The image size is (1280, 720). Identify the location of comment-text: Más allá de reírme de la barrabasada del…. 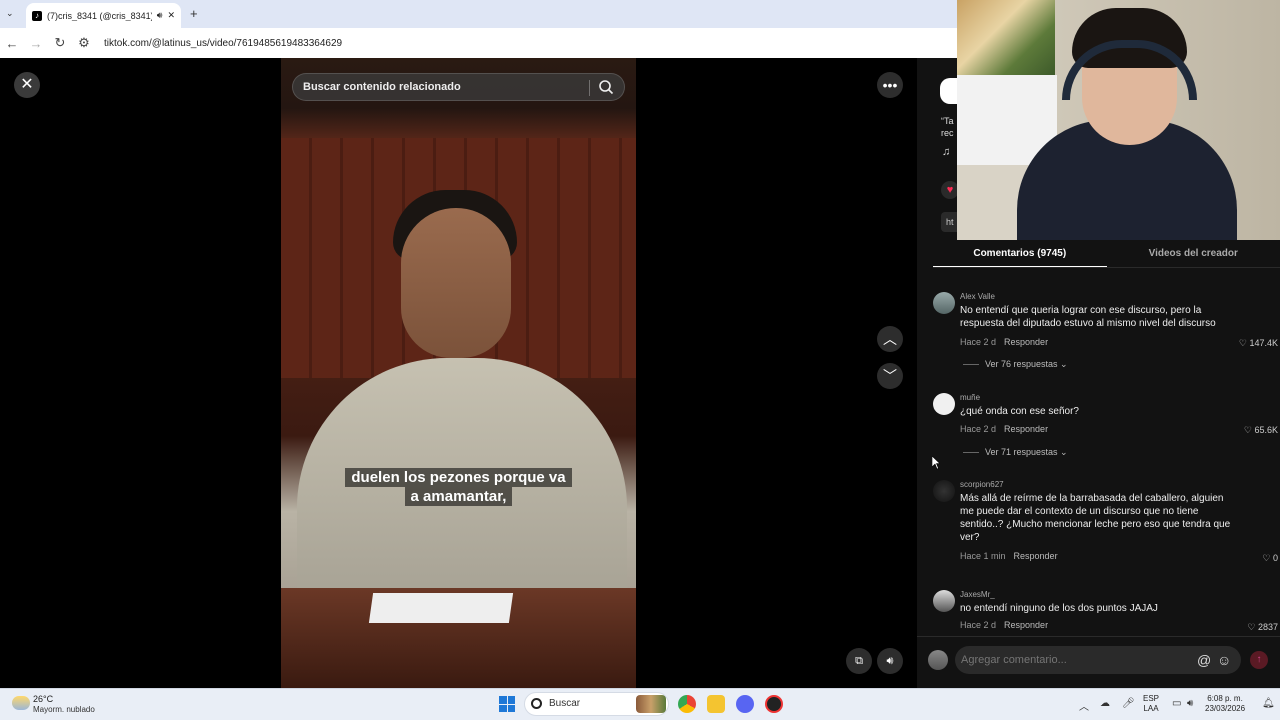
(1095, 518).